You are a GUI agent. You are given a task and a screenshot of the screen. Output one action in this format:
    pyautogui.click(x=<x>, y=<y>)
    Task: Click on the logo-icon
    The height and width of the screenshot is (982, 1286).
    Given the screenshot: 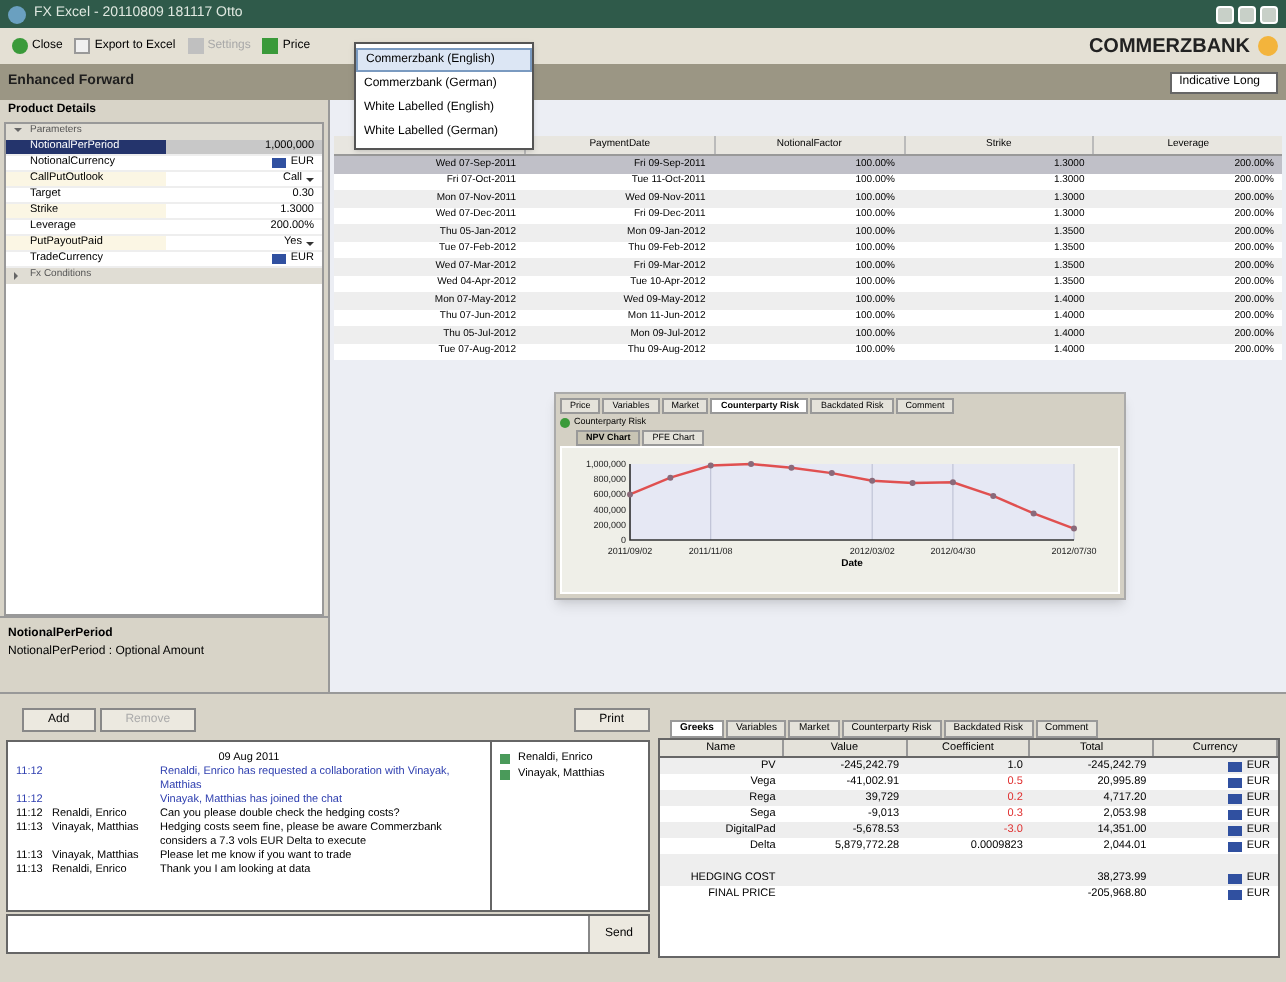 What is the action you would take?
    pyautogui.click(x=1268, y=46)
    